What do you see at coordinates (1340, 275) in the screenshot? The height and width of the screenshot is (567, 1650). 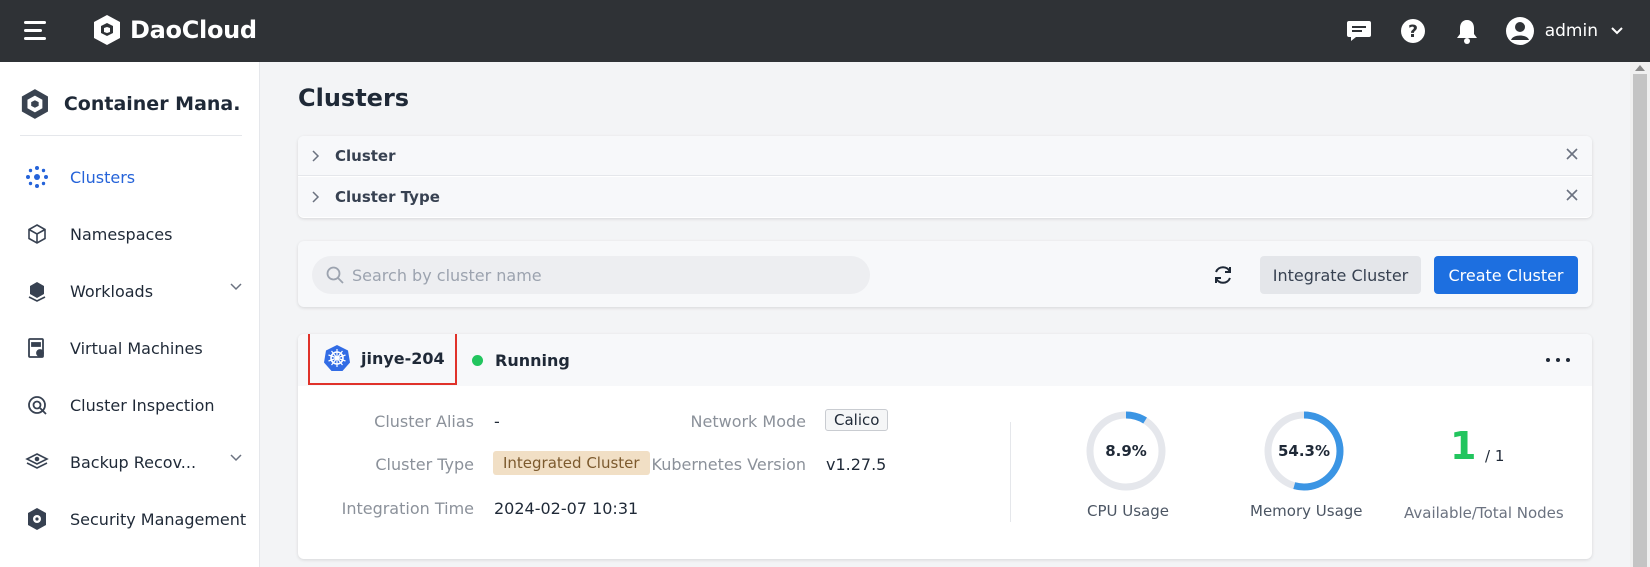 I see `integrate-cluster-button: Integrate Cluster` at bounding box center [1340, 275].